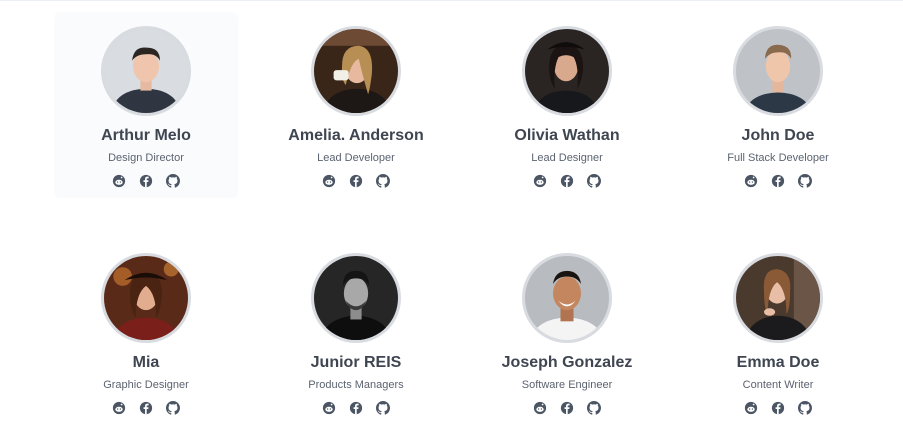 This screenshot has height=436, width=903. Describe the element at coordinates (356, 158) in the screenshot. I see `member-role: Lead Developer` at that location.